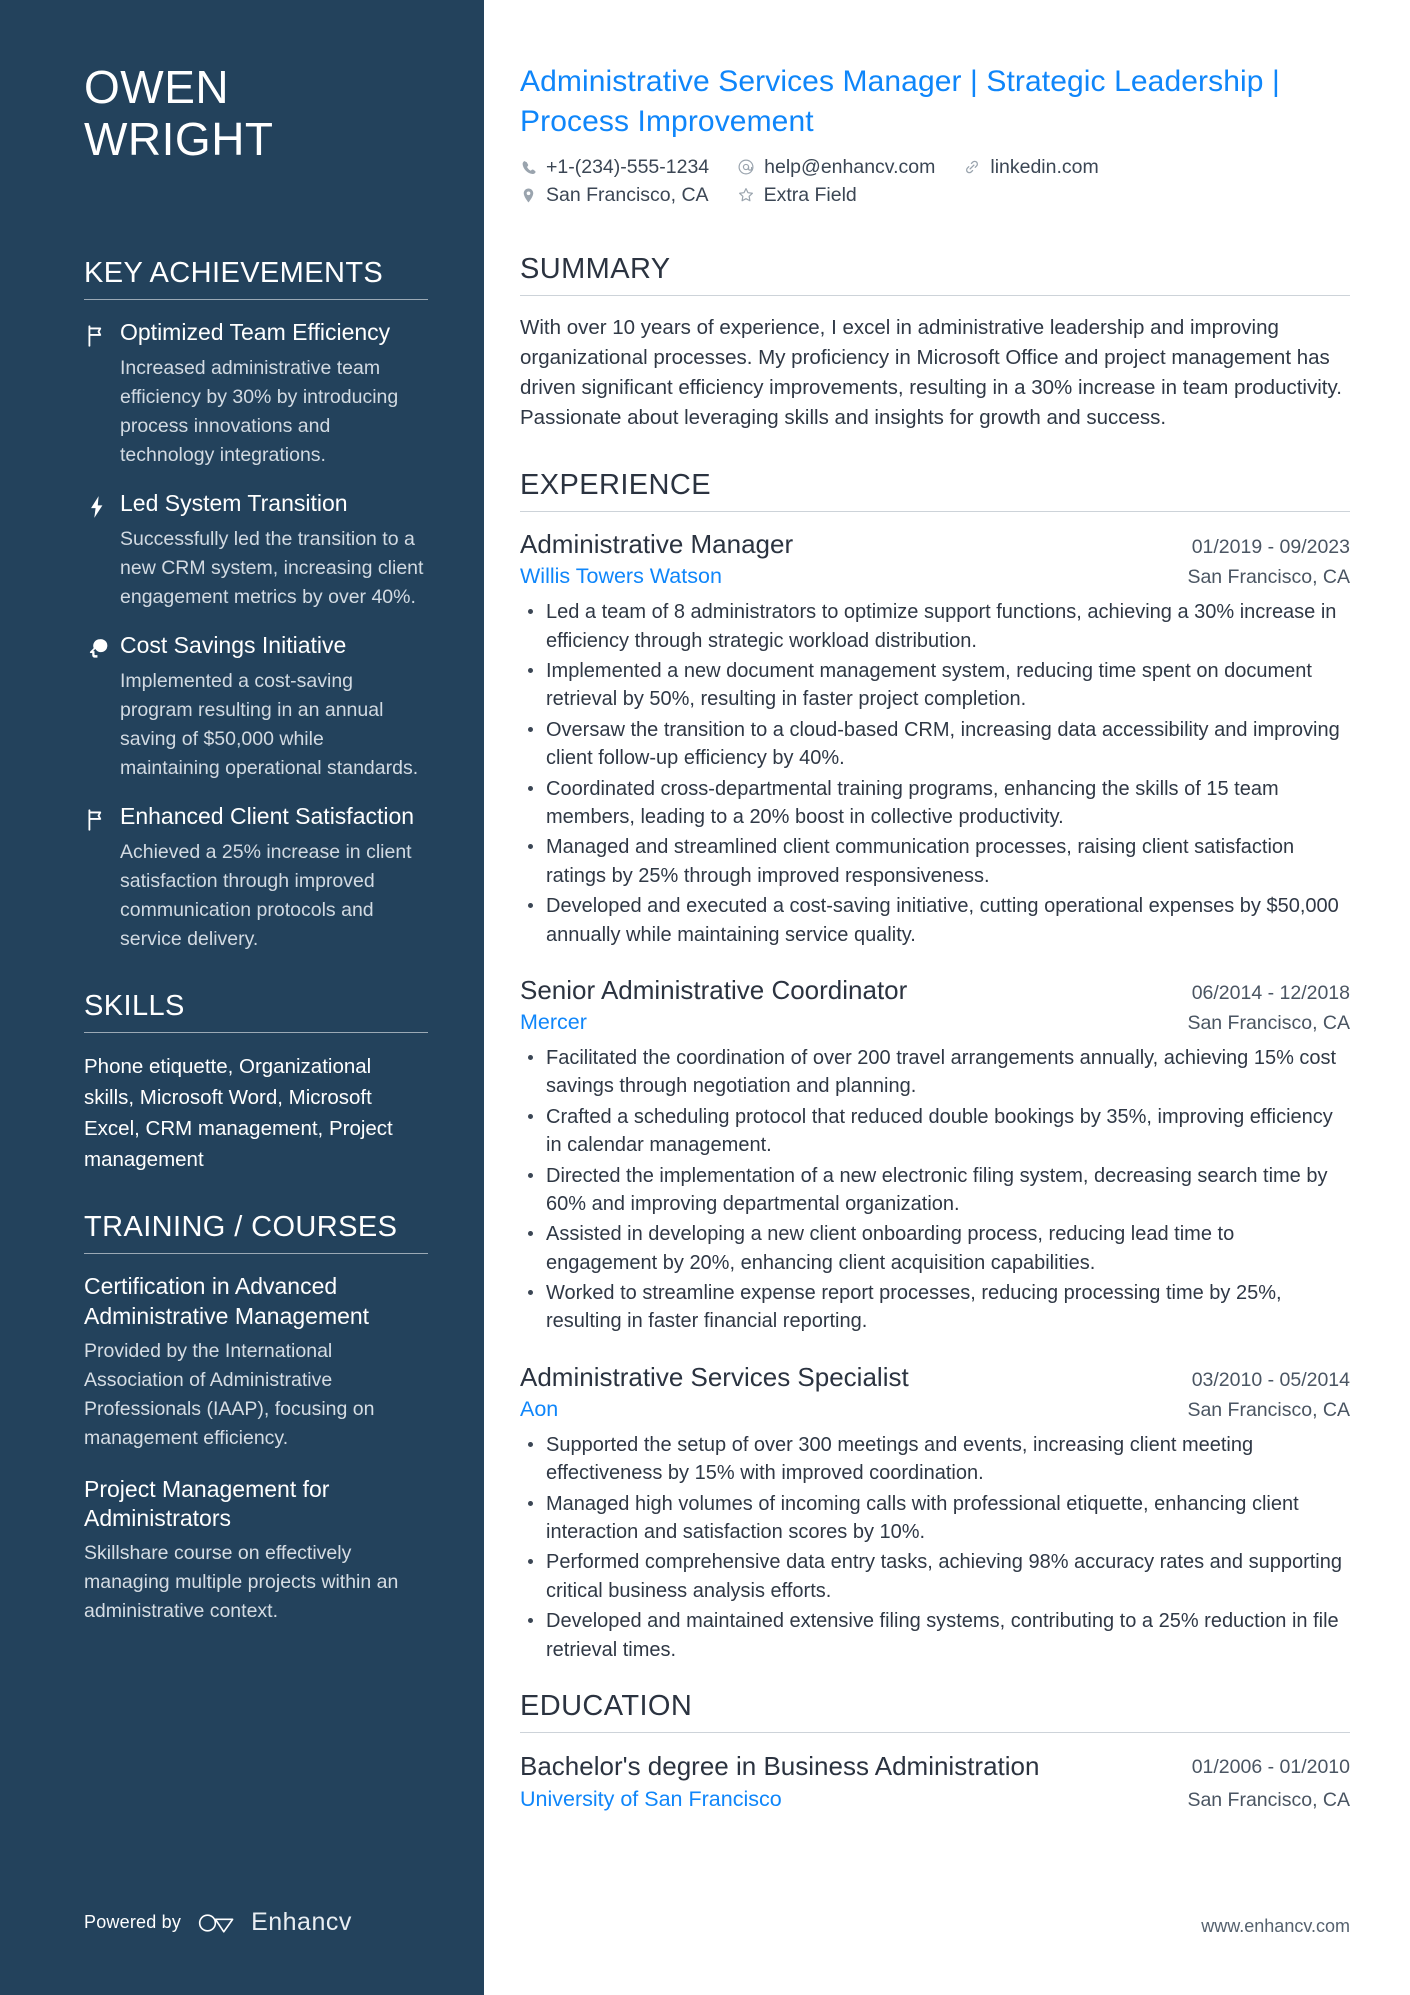 This screenshot has width=1410, height=1995. Describe the element at coordinates (134, 1005) in the screenshot. I see `skills-heading: SKILLS` at that location.